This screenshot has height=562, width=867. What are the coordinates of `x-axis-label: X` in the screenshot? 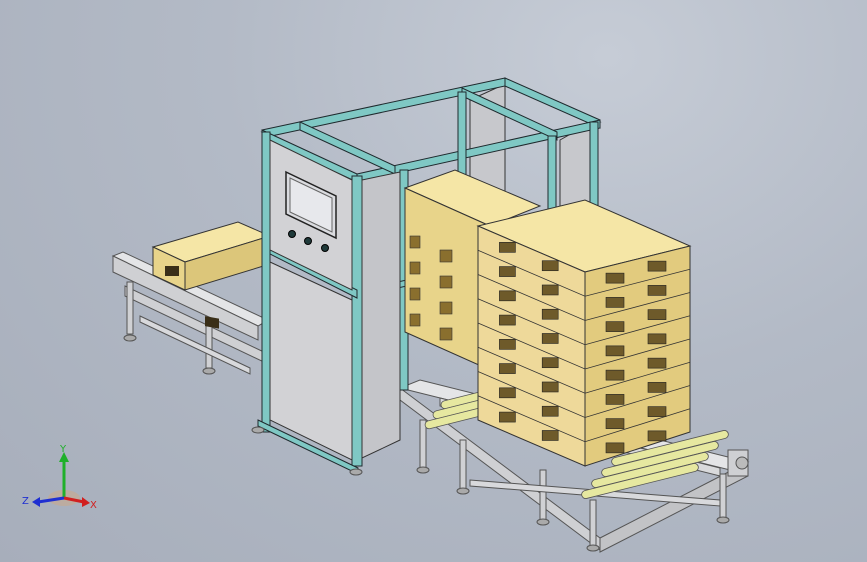 It's located at (93, 505).